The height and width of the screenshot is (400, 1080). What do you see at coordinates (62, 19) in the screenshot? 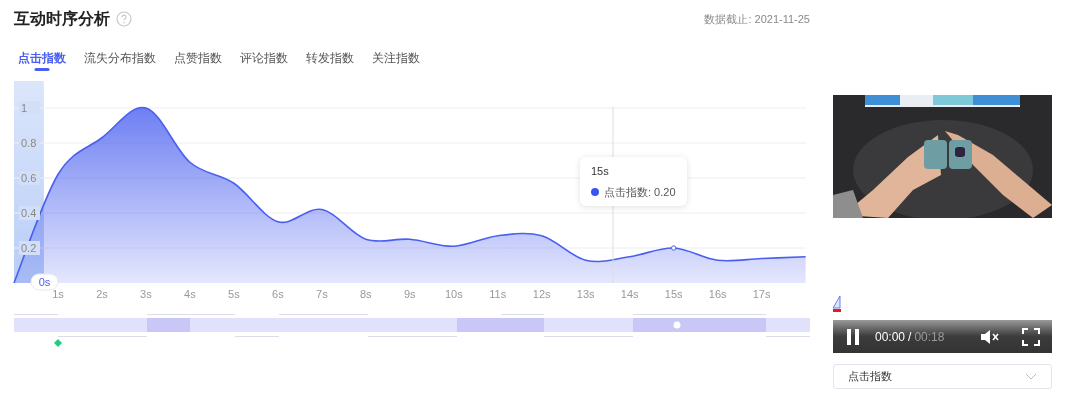
I see `section-title: 互动时序分析` at bounding box center [62, 19].